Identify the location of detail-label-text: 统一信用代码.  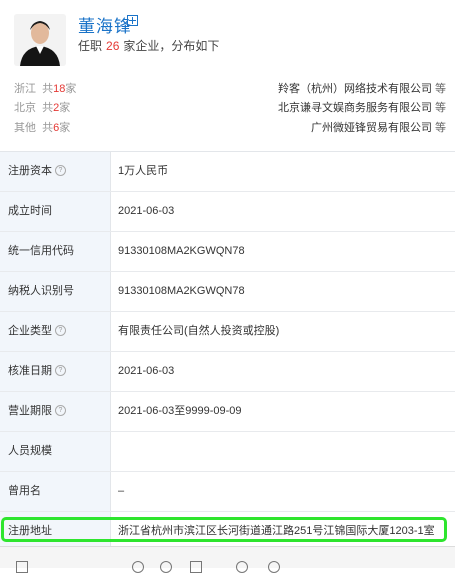
(41, 251).